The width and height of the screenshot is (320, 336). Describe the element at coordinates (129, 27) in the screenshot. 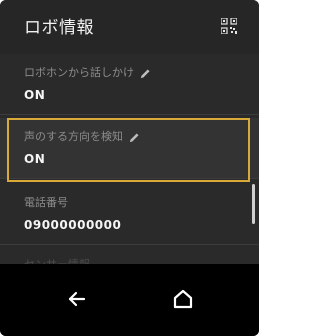

I see `app-header: ロボ情報` at that location.